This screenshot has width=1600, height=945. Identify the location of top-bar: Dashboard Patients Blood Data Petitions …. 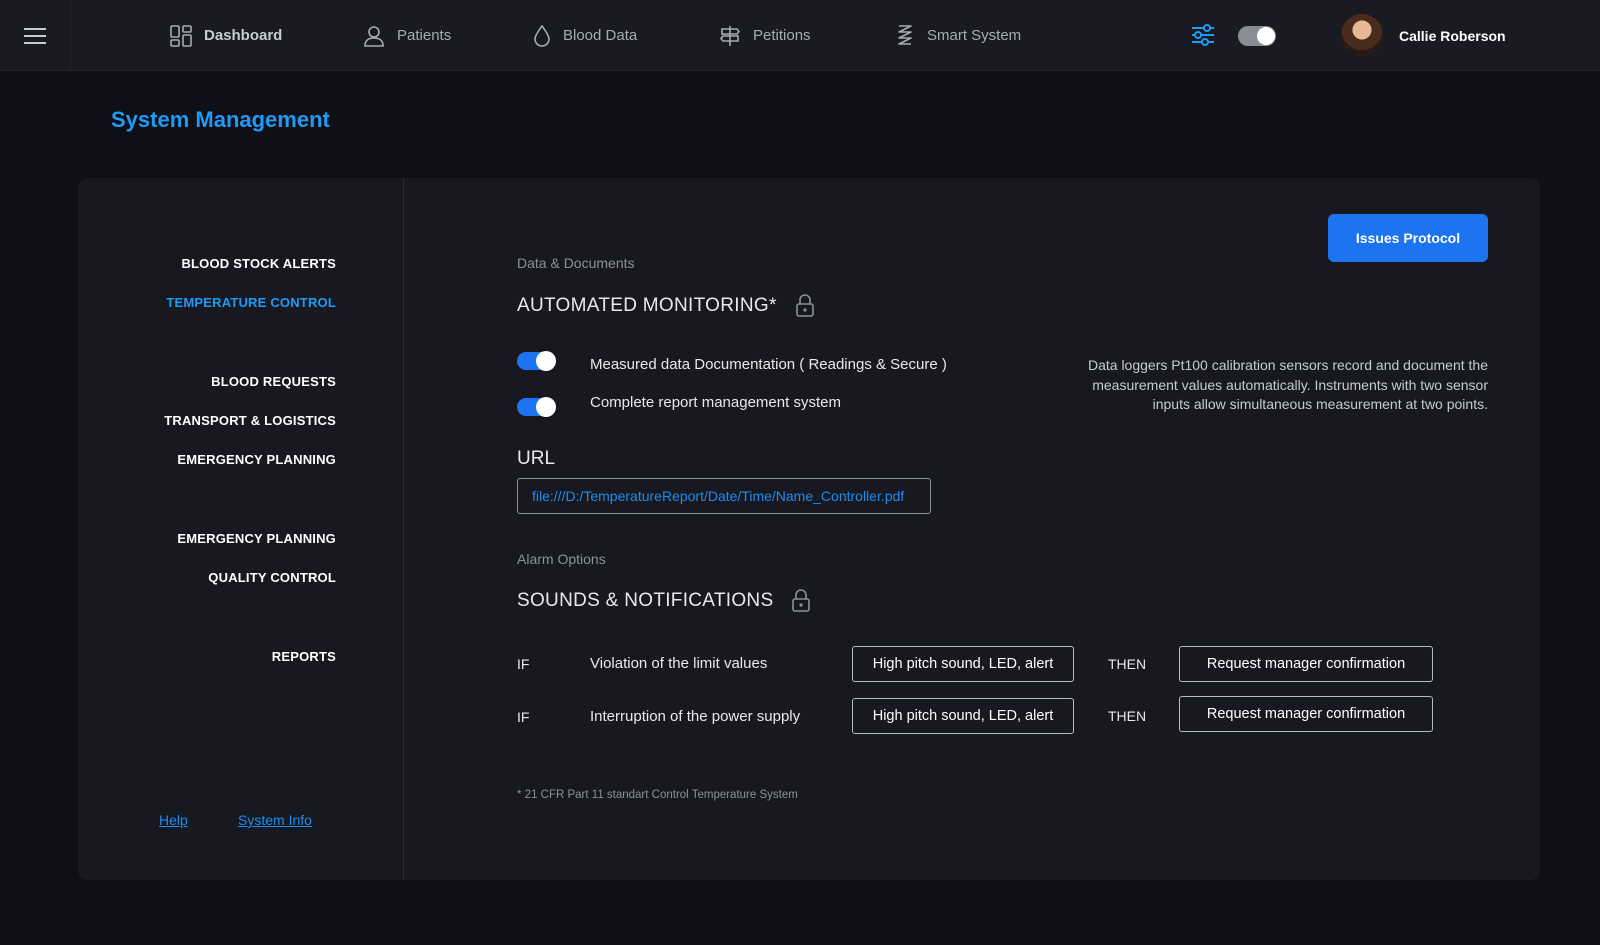
(800, 35).